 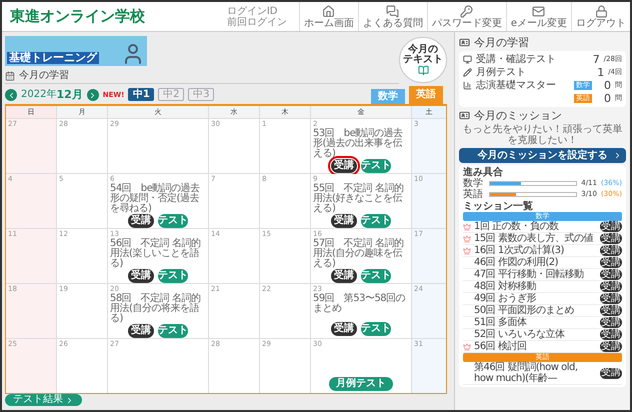 What do you see at coordinates (520, 334) in the screenshot?
I see `mission-item-label: 52回 いろいろな立体` at bounding box center [520, 334].